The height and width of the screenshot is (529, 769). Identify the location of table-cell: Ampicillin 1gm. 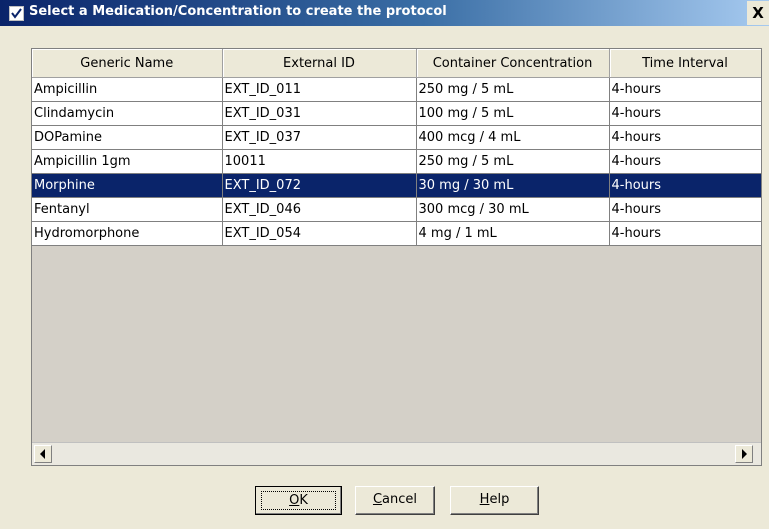
(127, 161).